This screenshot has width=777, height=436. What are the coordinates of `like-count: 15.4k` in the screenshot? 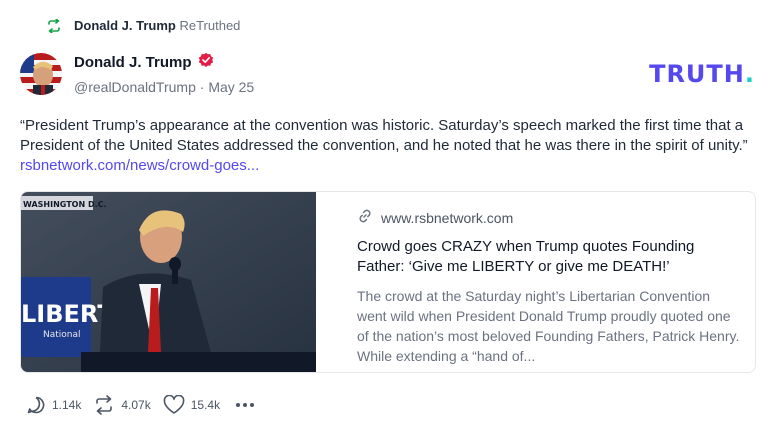 It's located at (205, 405).